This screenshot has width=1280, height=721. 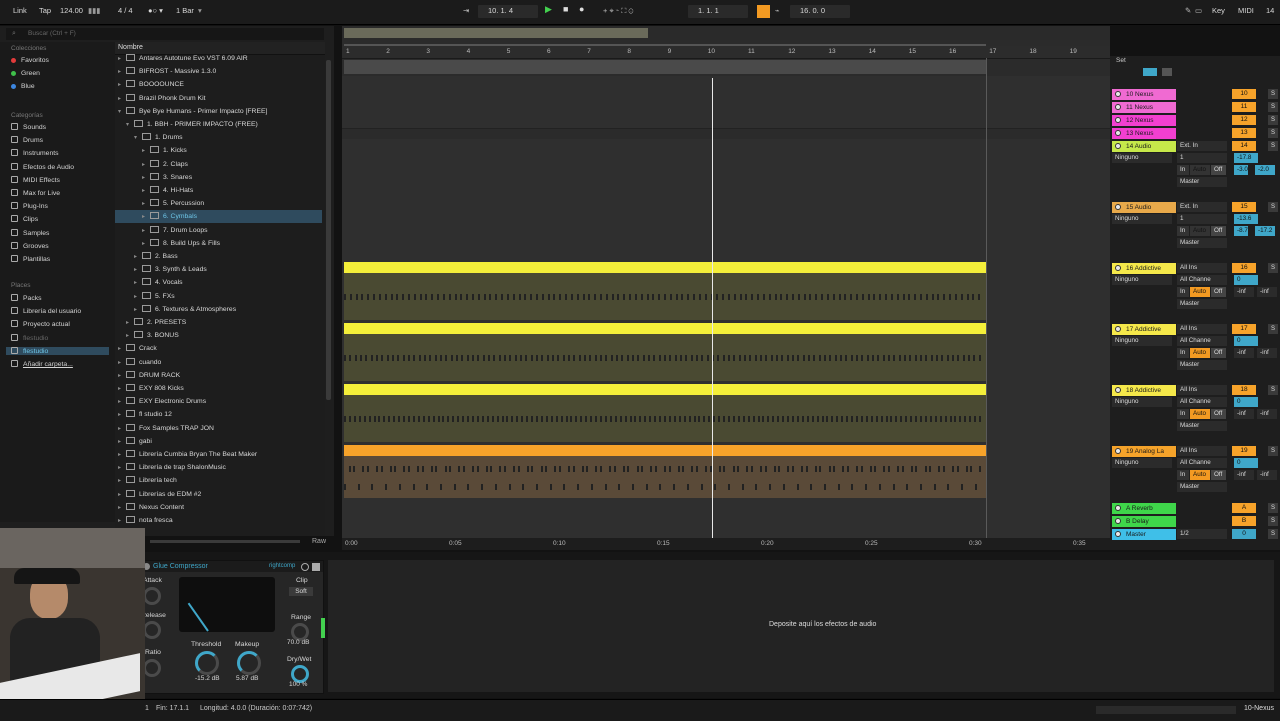 What do you see at coordinates (1244, 353) in the screenshot?
I see `send-a: -inf` at bounding box center [1244, 353].